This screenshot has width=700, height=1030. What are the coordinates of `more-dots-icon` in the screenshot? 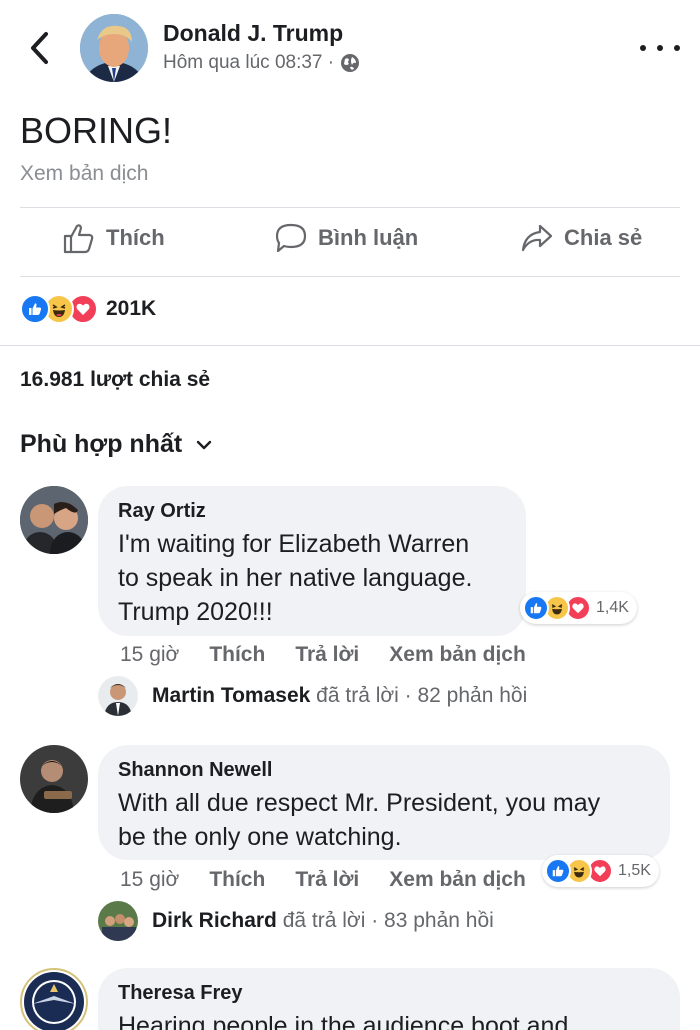 It's located at (643, 48).